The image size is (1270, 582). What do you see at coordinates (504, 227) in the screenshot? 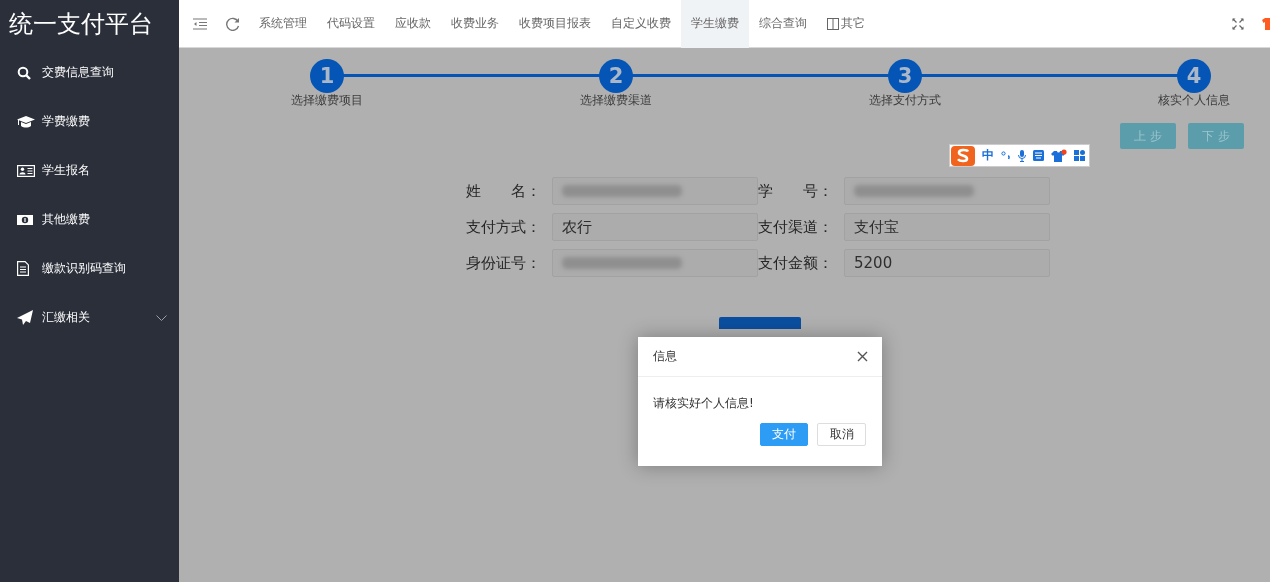
I see `field-label: 支付方式：` at bounding box center [504, 227].